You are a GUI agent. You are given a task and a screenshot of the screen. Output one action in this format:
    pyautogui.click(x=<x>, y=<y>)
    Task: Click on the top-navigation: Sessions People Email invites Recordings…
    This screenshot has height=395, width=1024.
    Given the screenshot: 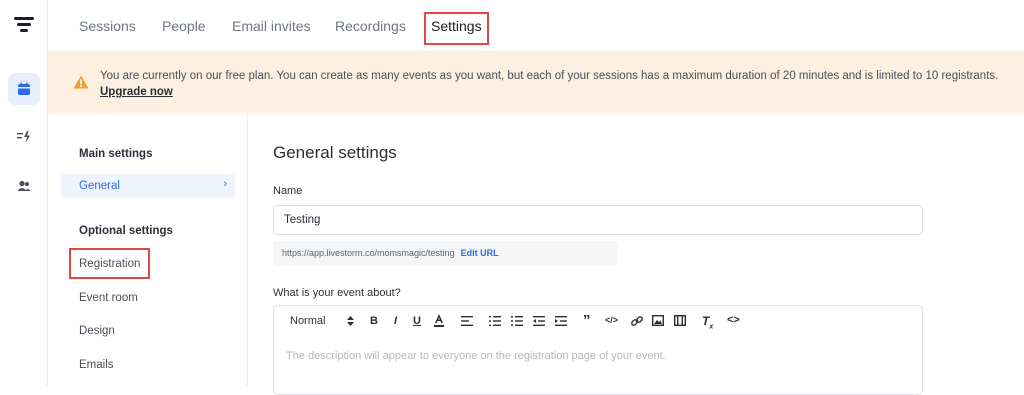 What is the action you would take?
    pyautogui.click(x=536, y=26)
    